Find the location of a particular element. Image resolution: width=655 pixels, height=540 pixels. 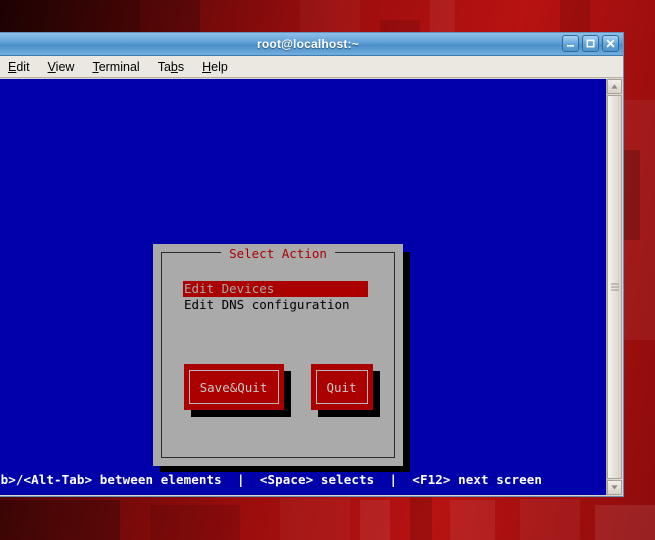

maximize-button is located at coordinates (590, 43).